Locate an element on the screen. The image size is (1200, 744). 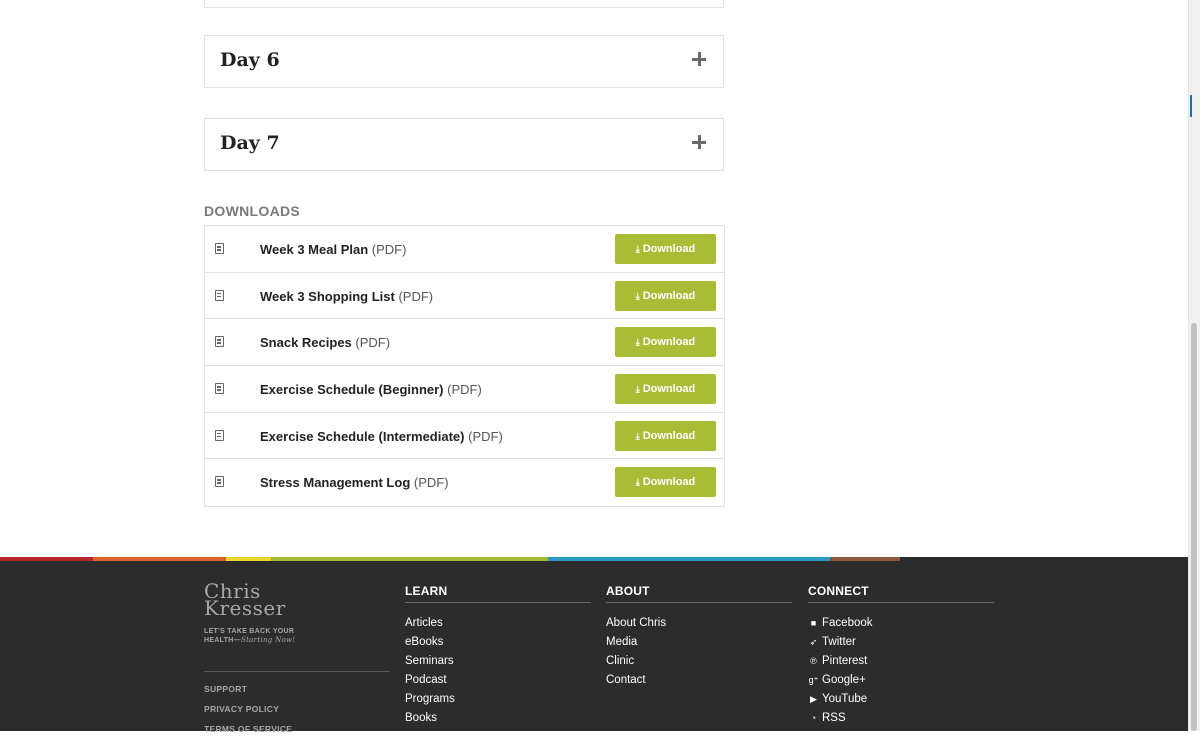
download-row: Snack Recipes (PDF) ⤓ Download is located at coordinates (464, 343).